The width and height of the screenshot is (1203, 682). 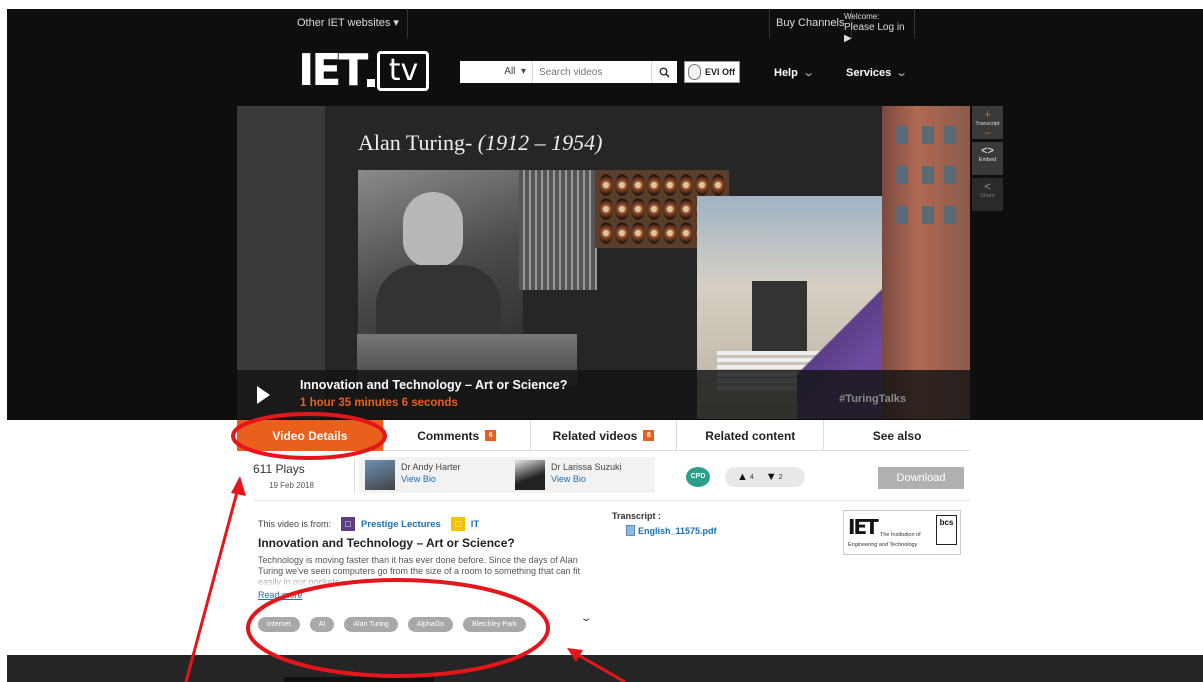 I want to click on iet-engineering-text: Engineering and Technology, so click(x=883, y=545).